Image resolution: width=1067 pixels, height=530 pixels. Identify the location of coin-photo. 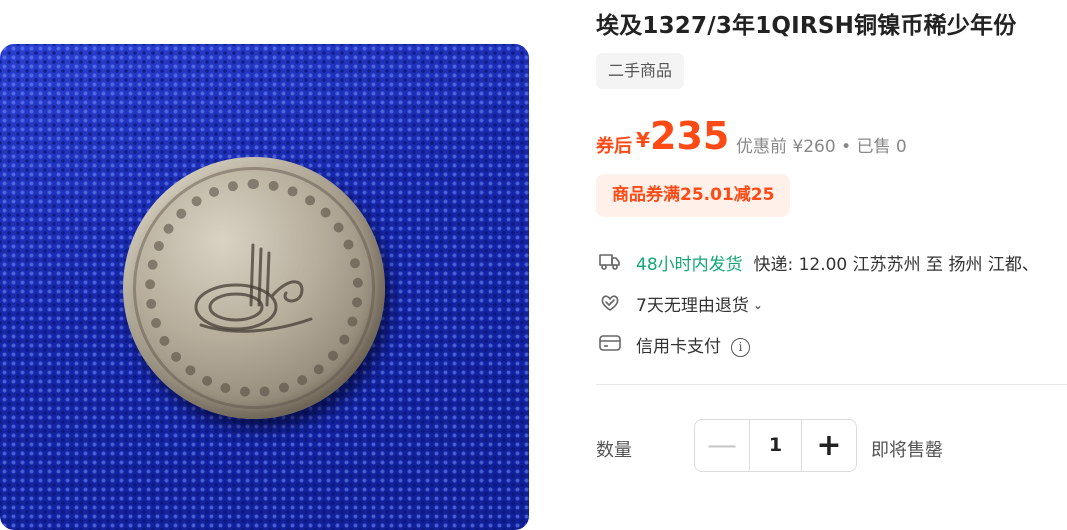
(254, 288).